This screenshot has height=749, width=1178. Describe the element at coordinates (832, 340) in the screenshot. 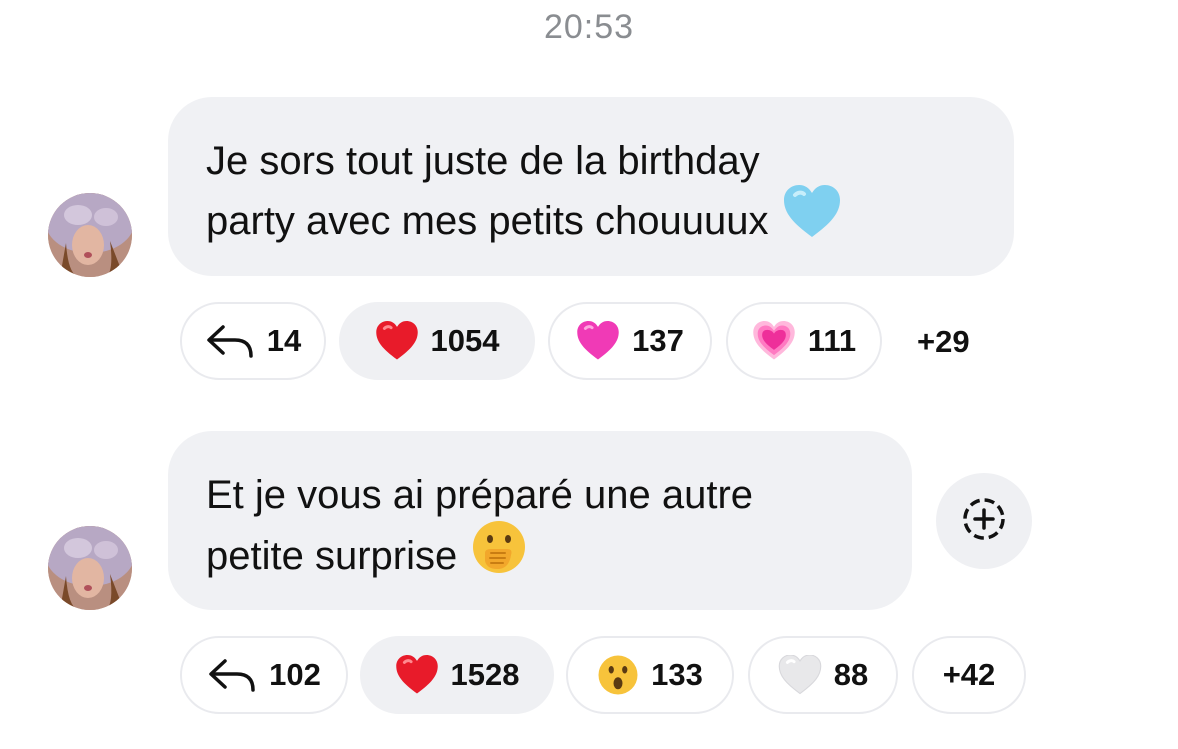

I see `reaction-count: 111` at that location.